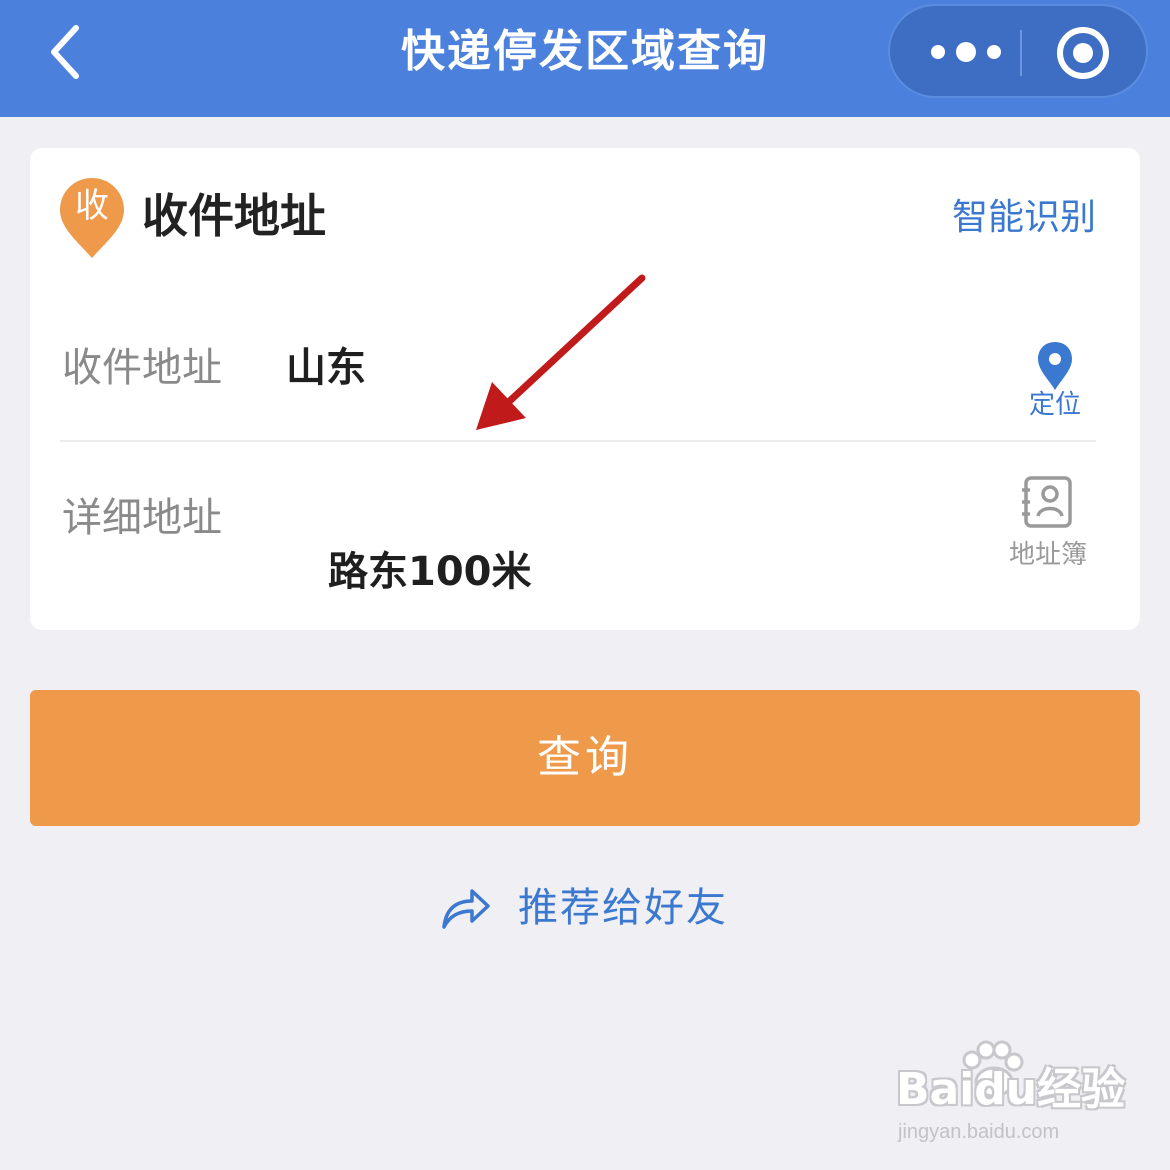  I want to click on recommend-to-friend-link: 推荐给好友, so click(584, 908).